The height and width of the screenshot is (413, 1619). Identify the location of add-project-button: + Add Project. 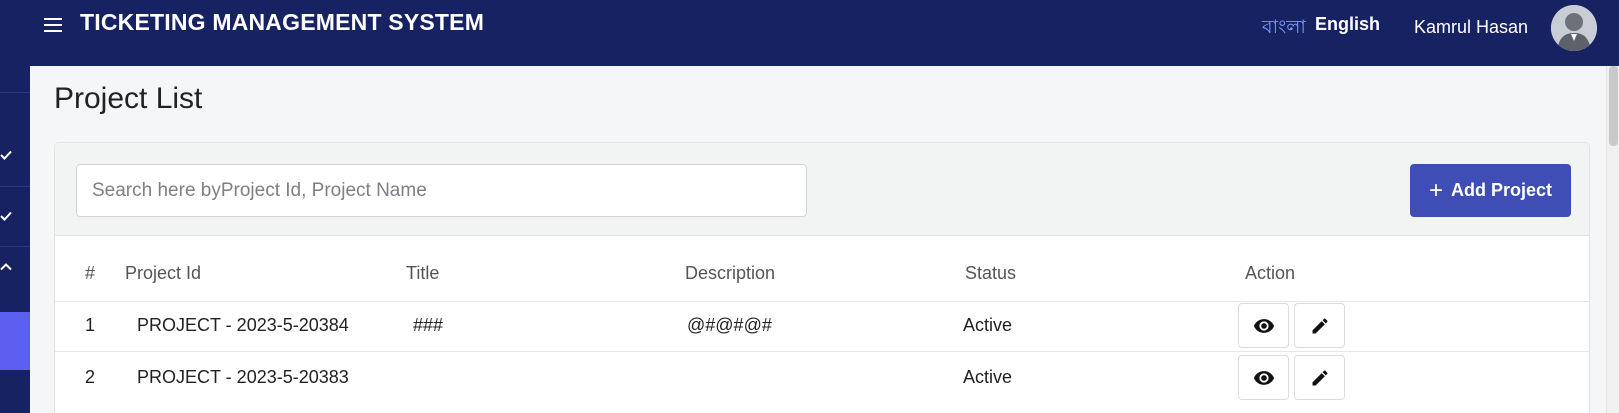
(1490, 190).